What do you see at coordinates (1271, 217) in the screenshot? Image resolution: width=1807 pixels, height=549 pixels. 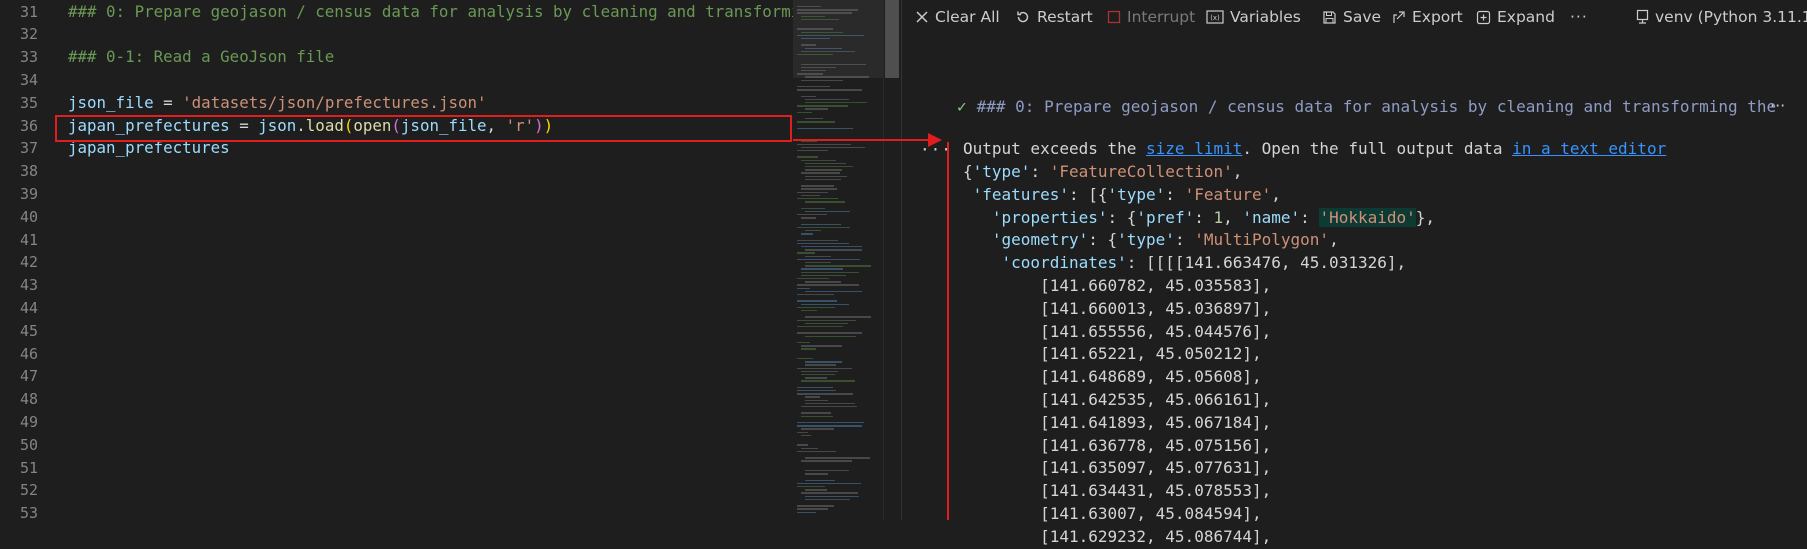 I see `output-token: 'name'` at bounding box center [1271, 217].